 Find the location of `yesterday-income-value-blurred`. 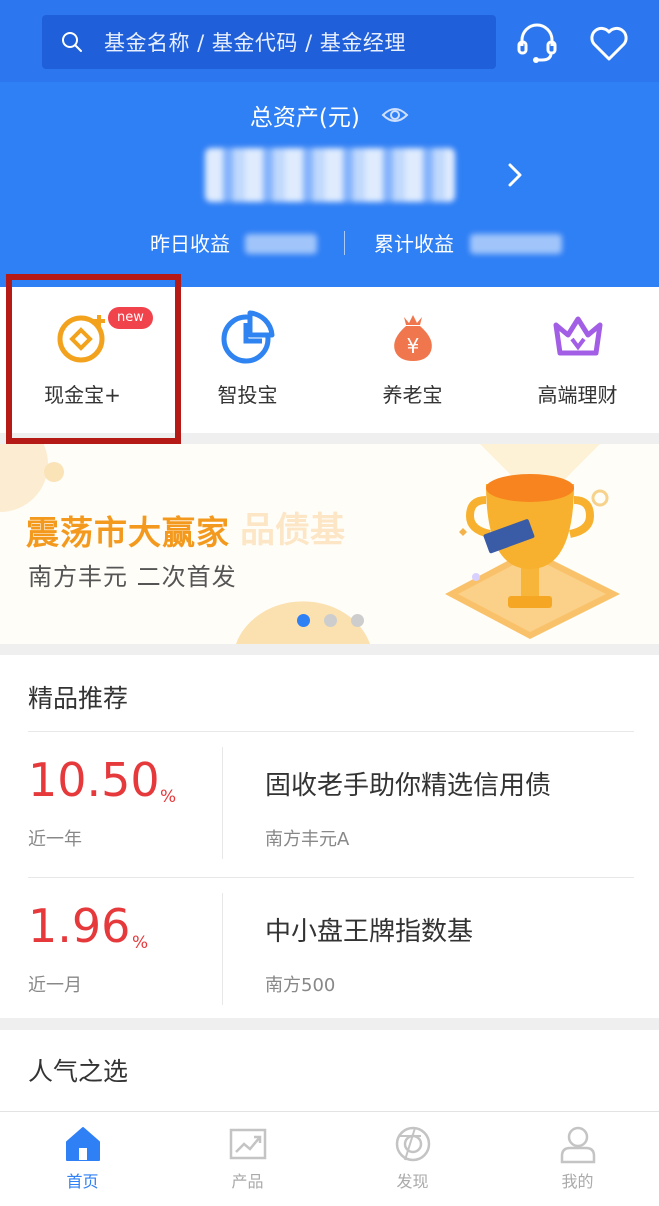

yesterday-income-value-blurred is located at coordinates (281, 244).